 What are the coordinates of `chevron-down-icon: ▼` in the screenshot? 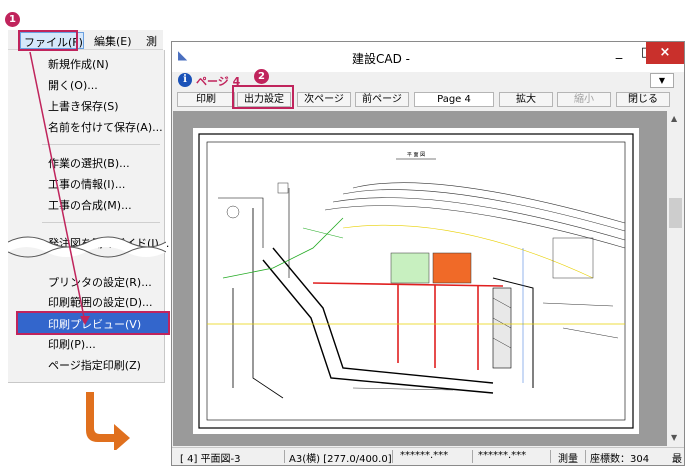 It's located at (662, 80).